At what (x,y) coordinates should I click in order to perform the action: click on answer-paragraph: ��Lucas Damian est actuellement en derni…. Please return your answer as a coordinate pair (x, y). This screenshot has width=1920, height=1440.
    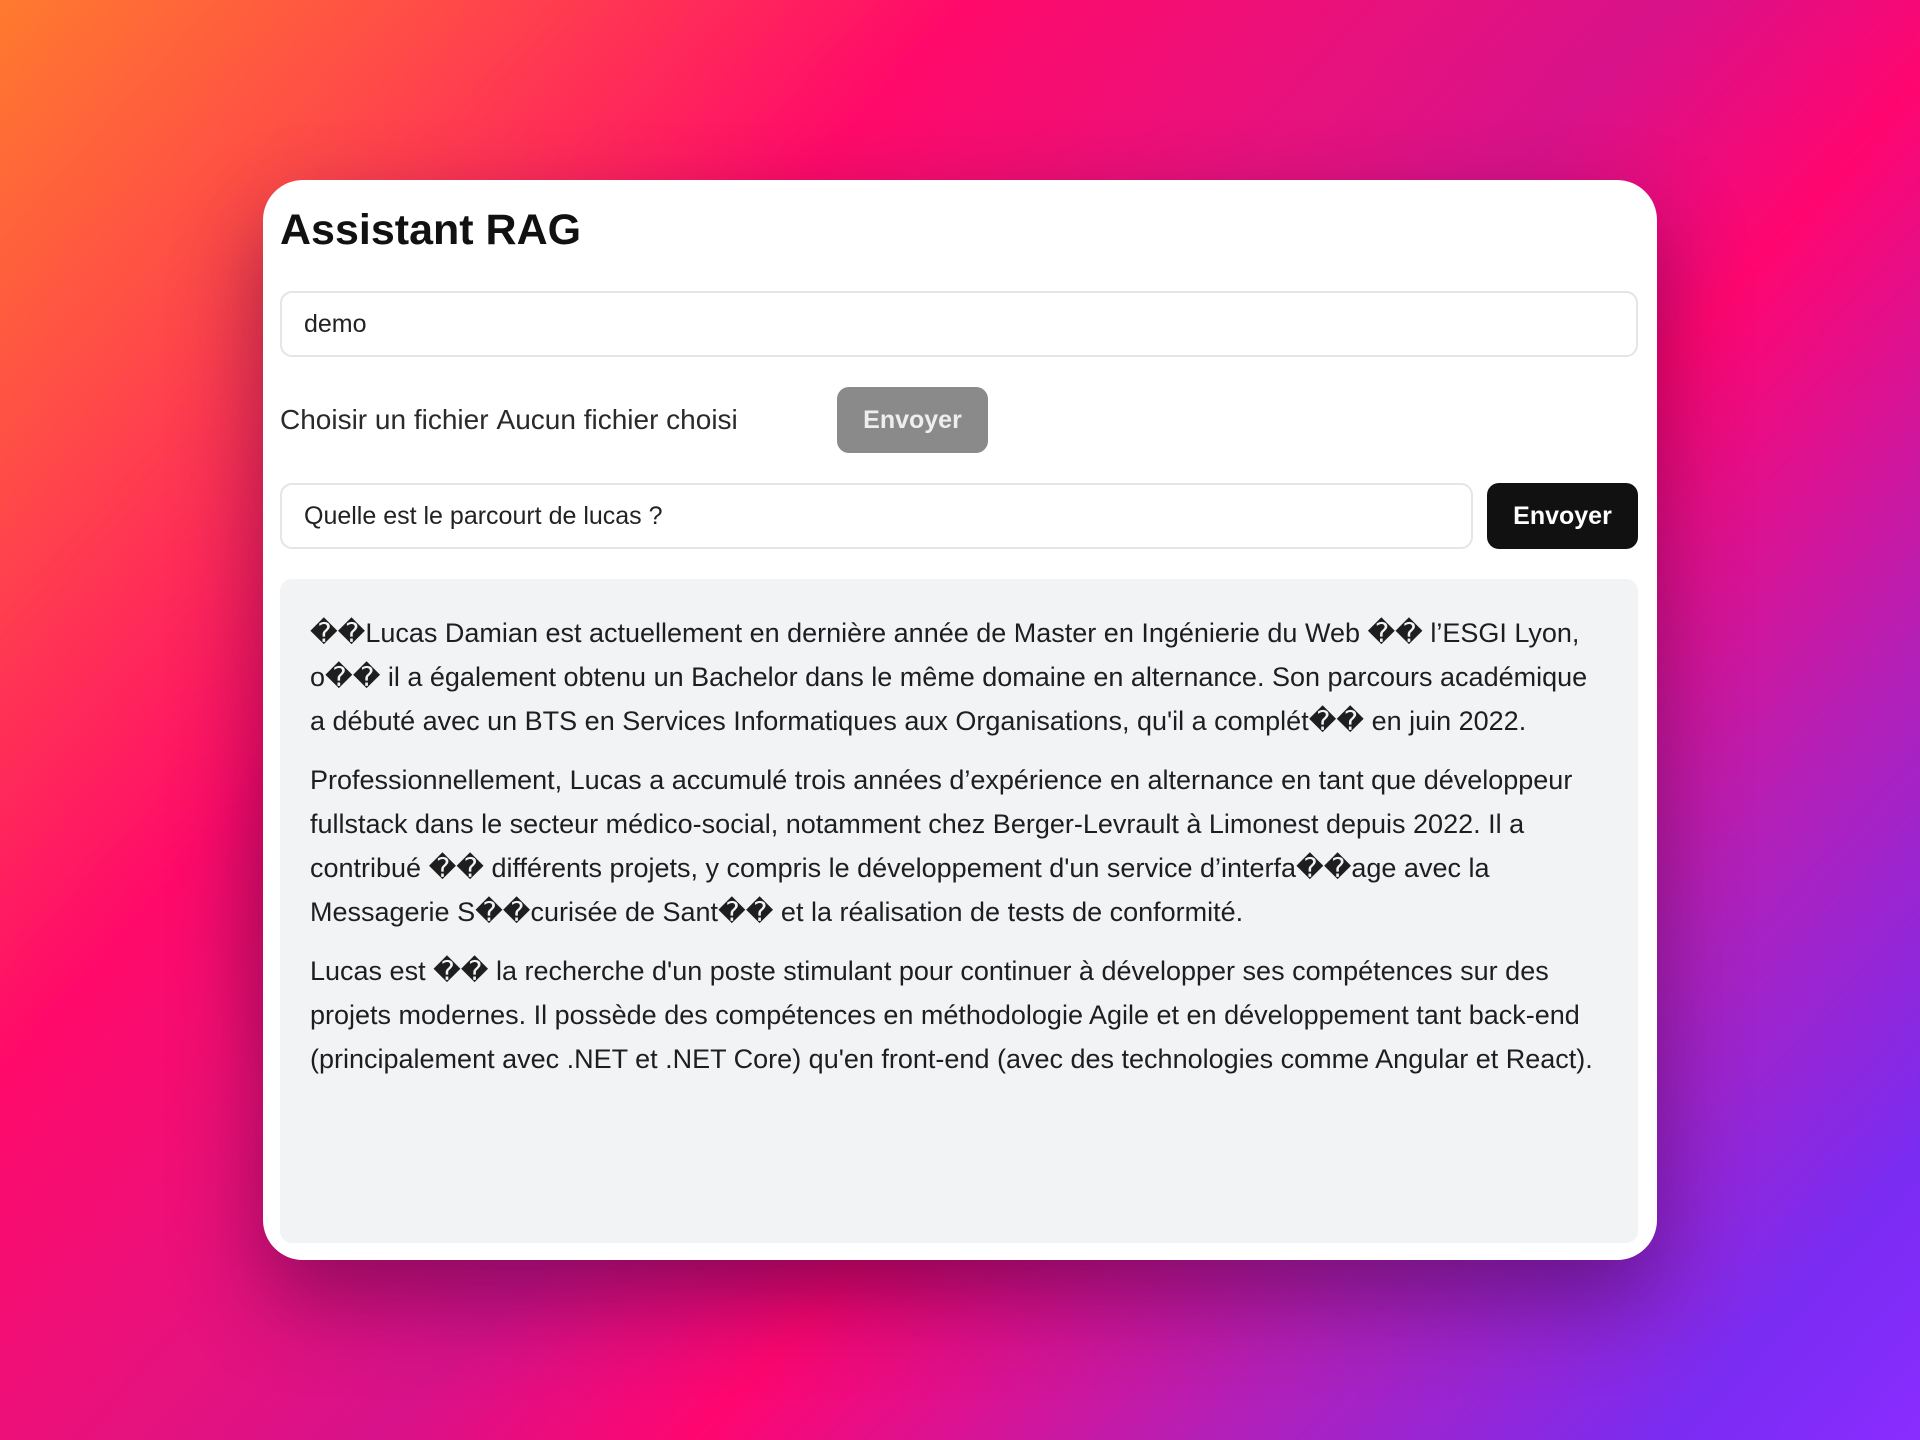
    Looking at the image, I should click on (949, 677).